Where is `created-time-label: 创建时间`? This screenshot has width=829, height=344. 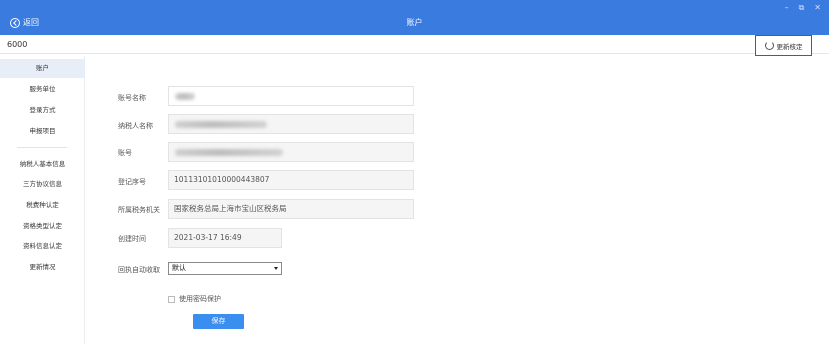
created-time-label: 创建时间 is located at coordinates (132, 239).